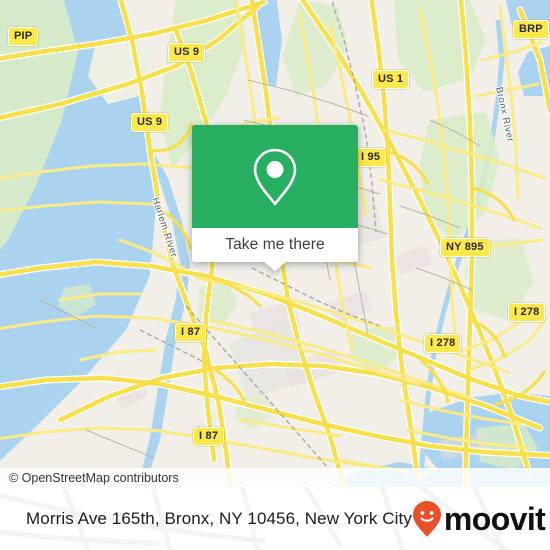 This screenshot has height=550, width=550. I want to click on map-shield-i87-north: I 87, so click(191, 332).